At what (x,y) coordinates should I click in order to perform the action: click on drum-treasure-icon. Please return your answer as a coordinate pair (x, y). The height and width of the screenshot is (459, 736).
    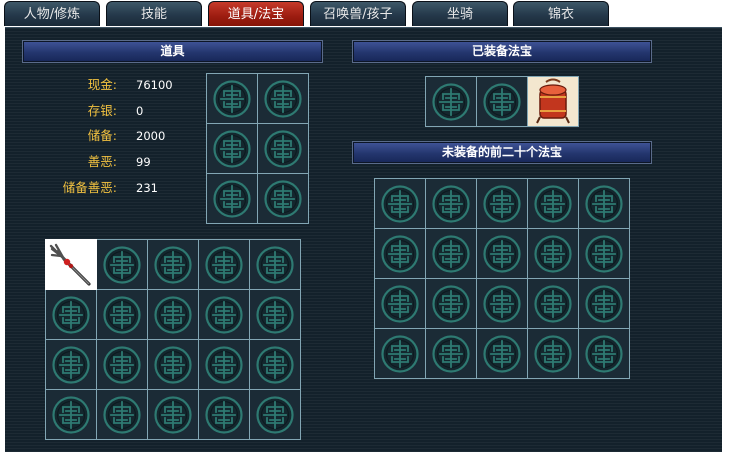
    Looking at the image, I should click on (553, 101).